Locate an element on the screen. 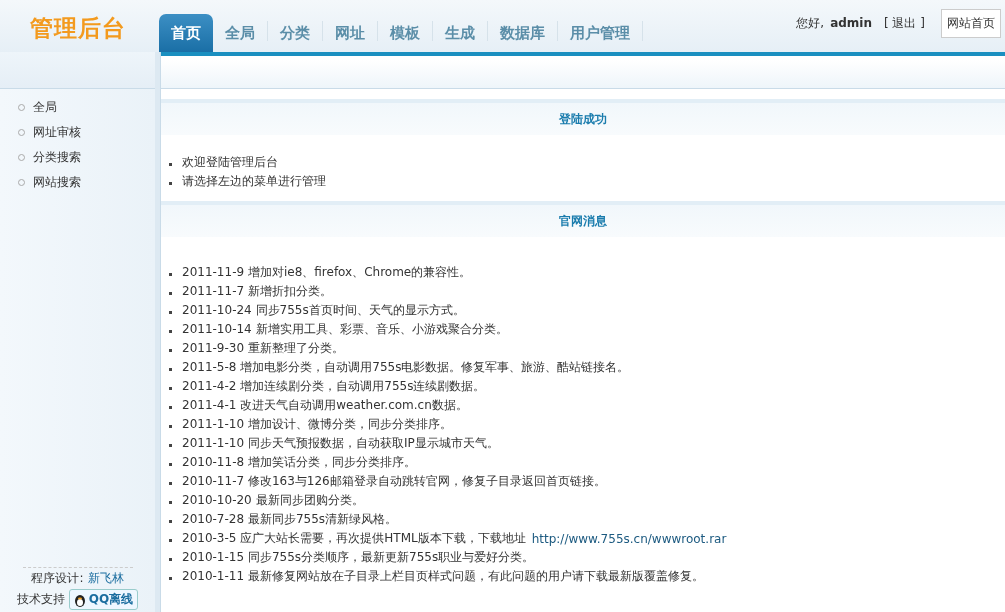 The image size is (1005, 612). credit-label: 程序设计: is located at coordinates (57, 578).